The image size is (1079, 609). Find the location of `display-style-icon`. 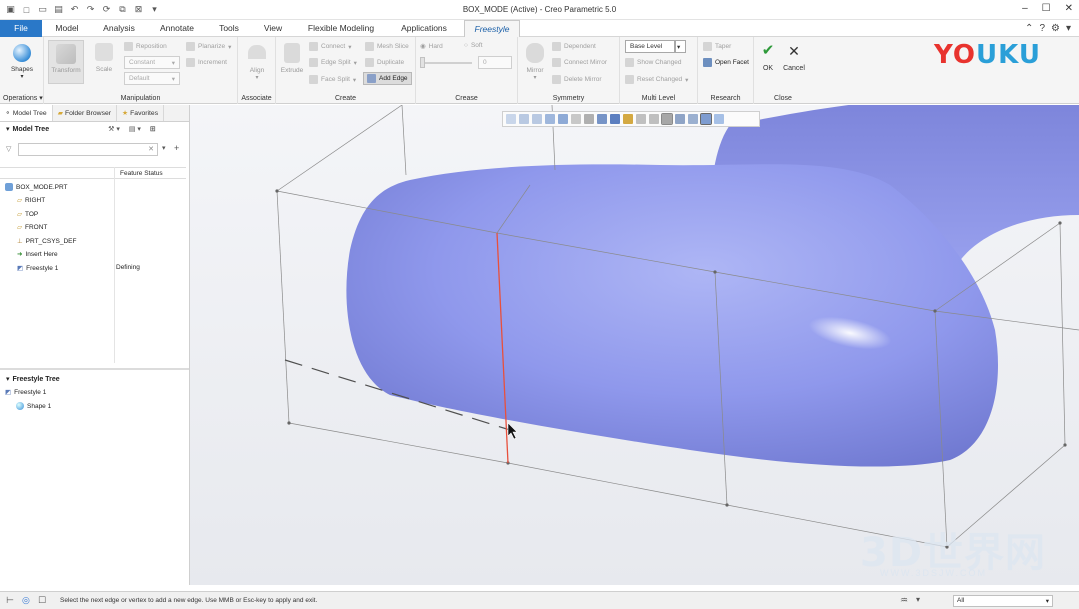

display-style-icon is located at coordinates (602, 119).